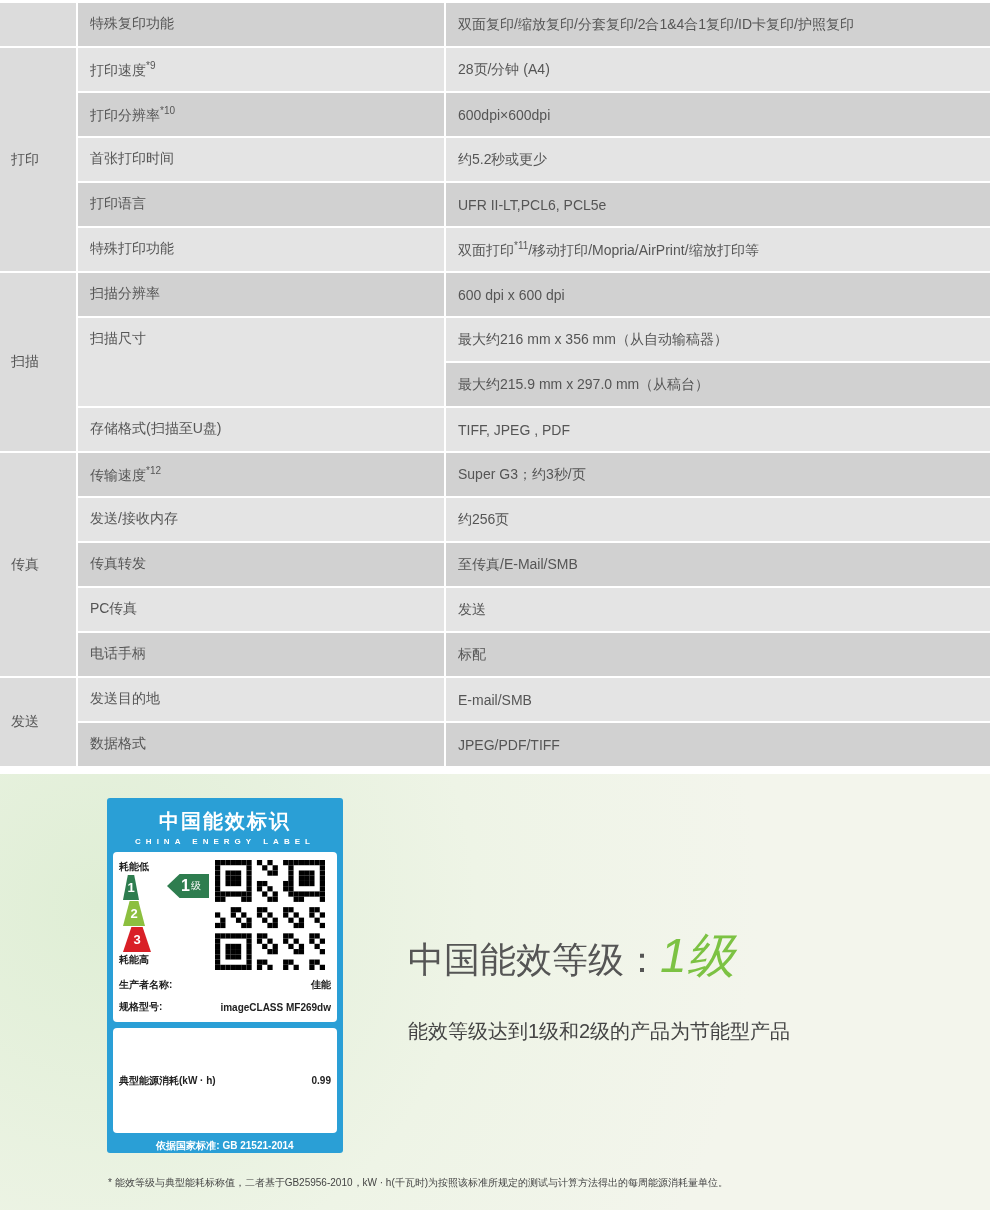 The height and width of the screenshot is (1214, 990). Describe the element at coordinates (718, 654) in the screenshot. I see `spec-value: 标配` at that location.